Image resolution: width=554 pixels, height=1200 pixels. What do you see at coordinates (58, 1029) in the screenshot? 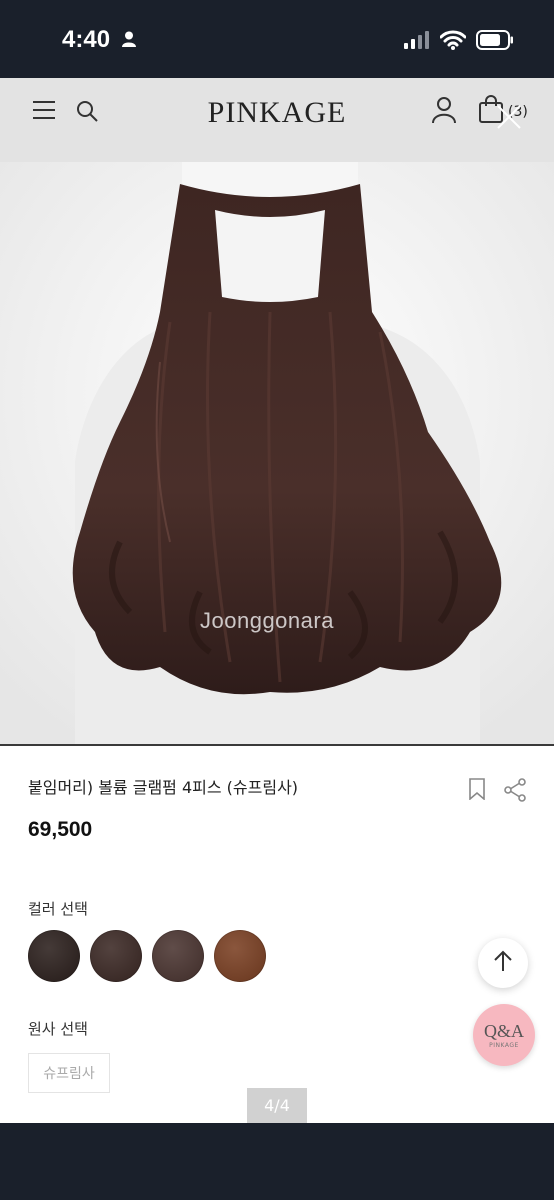
I see `origin-section-label: 원사 선택` at bounding box center [58, 1029].